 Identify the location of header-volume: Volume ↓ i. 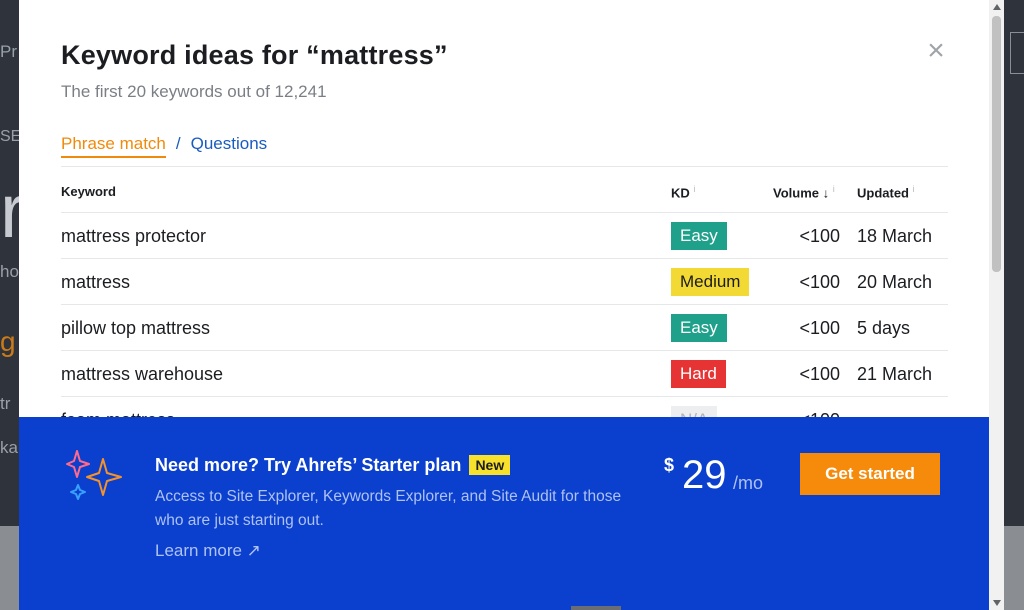
(804, 192).